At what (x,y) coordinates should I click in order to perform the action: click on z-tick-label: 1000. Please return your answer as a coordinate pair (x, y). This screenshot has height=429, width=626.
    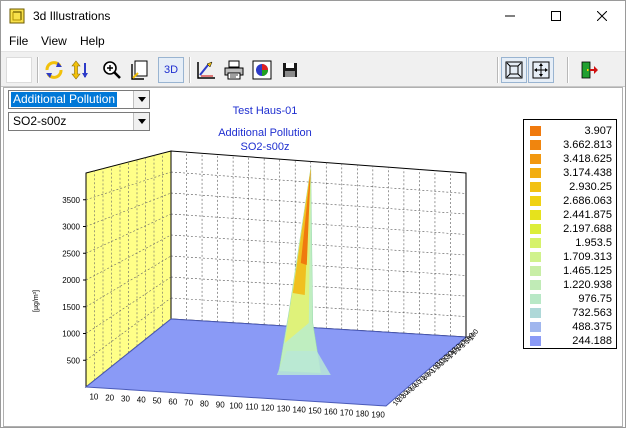
    Looking at the image, I should click on (71, 334).